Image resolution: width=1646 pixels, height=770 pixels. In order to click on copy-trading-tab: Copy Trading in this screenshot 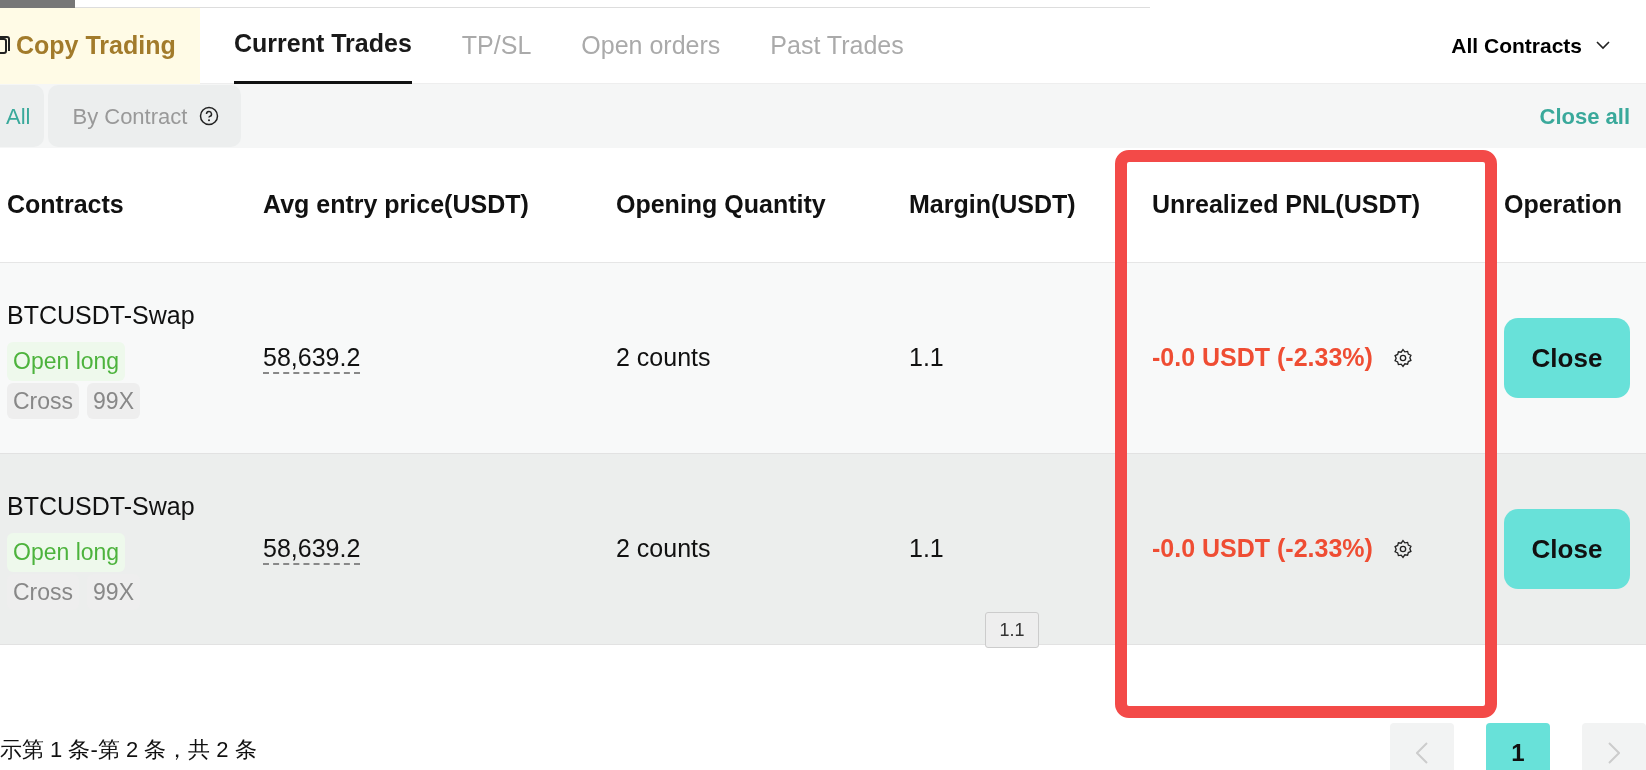, I will do `click(100, 45)`.